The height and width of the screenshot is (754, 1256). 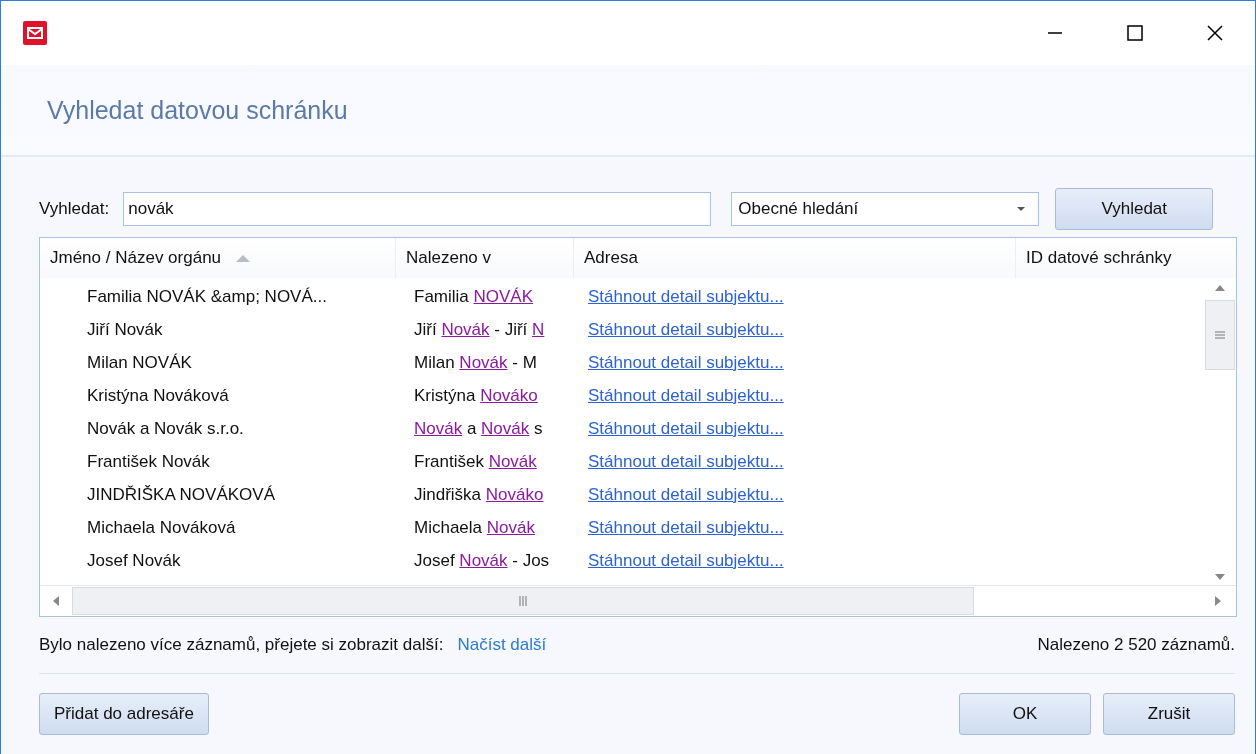 I want to click on name-cell: František Novák, so click(x=148, y=461).